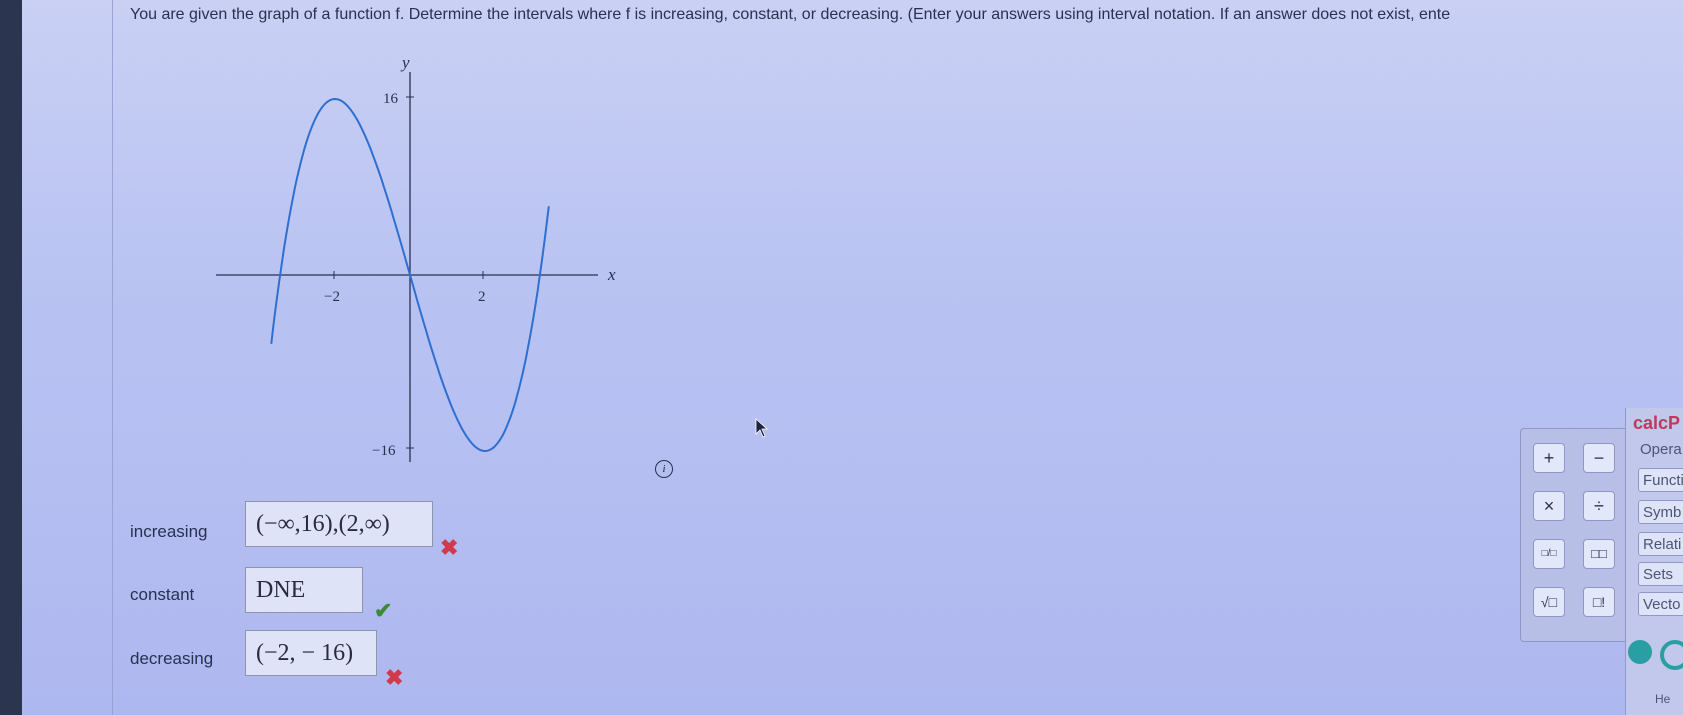 The height and width of the screenshot is (715, 1683). Describe the element at coordinates (1660, 604) in the screenshot. I see `vectors-tab: Vecto` at that location.